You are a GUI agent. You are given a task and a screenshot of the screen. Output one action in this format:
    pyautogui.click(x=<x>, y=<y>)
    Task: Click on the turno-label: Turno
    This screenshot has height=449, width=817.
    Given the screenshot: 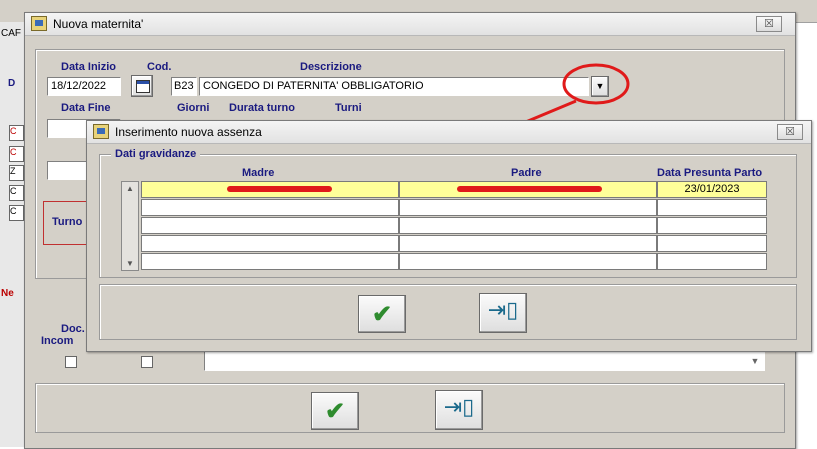 What is the action you would take?
    pyautogui.click(x=67, y=222)
    